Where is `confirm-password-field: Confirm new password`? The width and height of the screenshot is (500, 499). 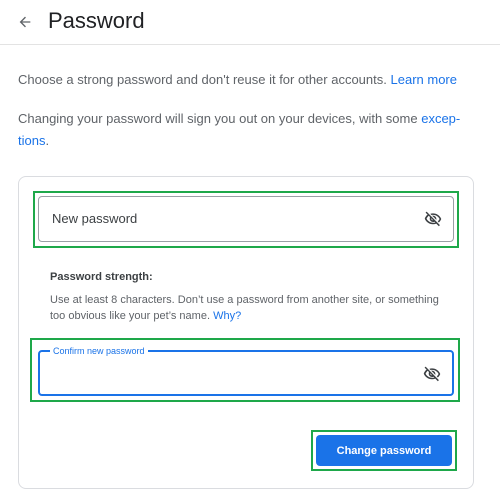 confirm-password-field: Confirm new password is located at coordinates (246, 370).